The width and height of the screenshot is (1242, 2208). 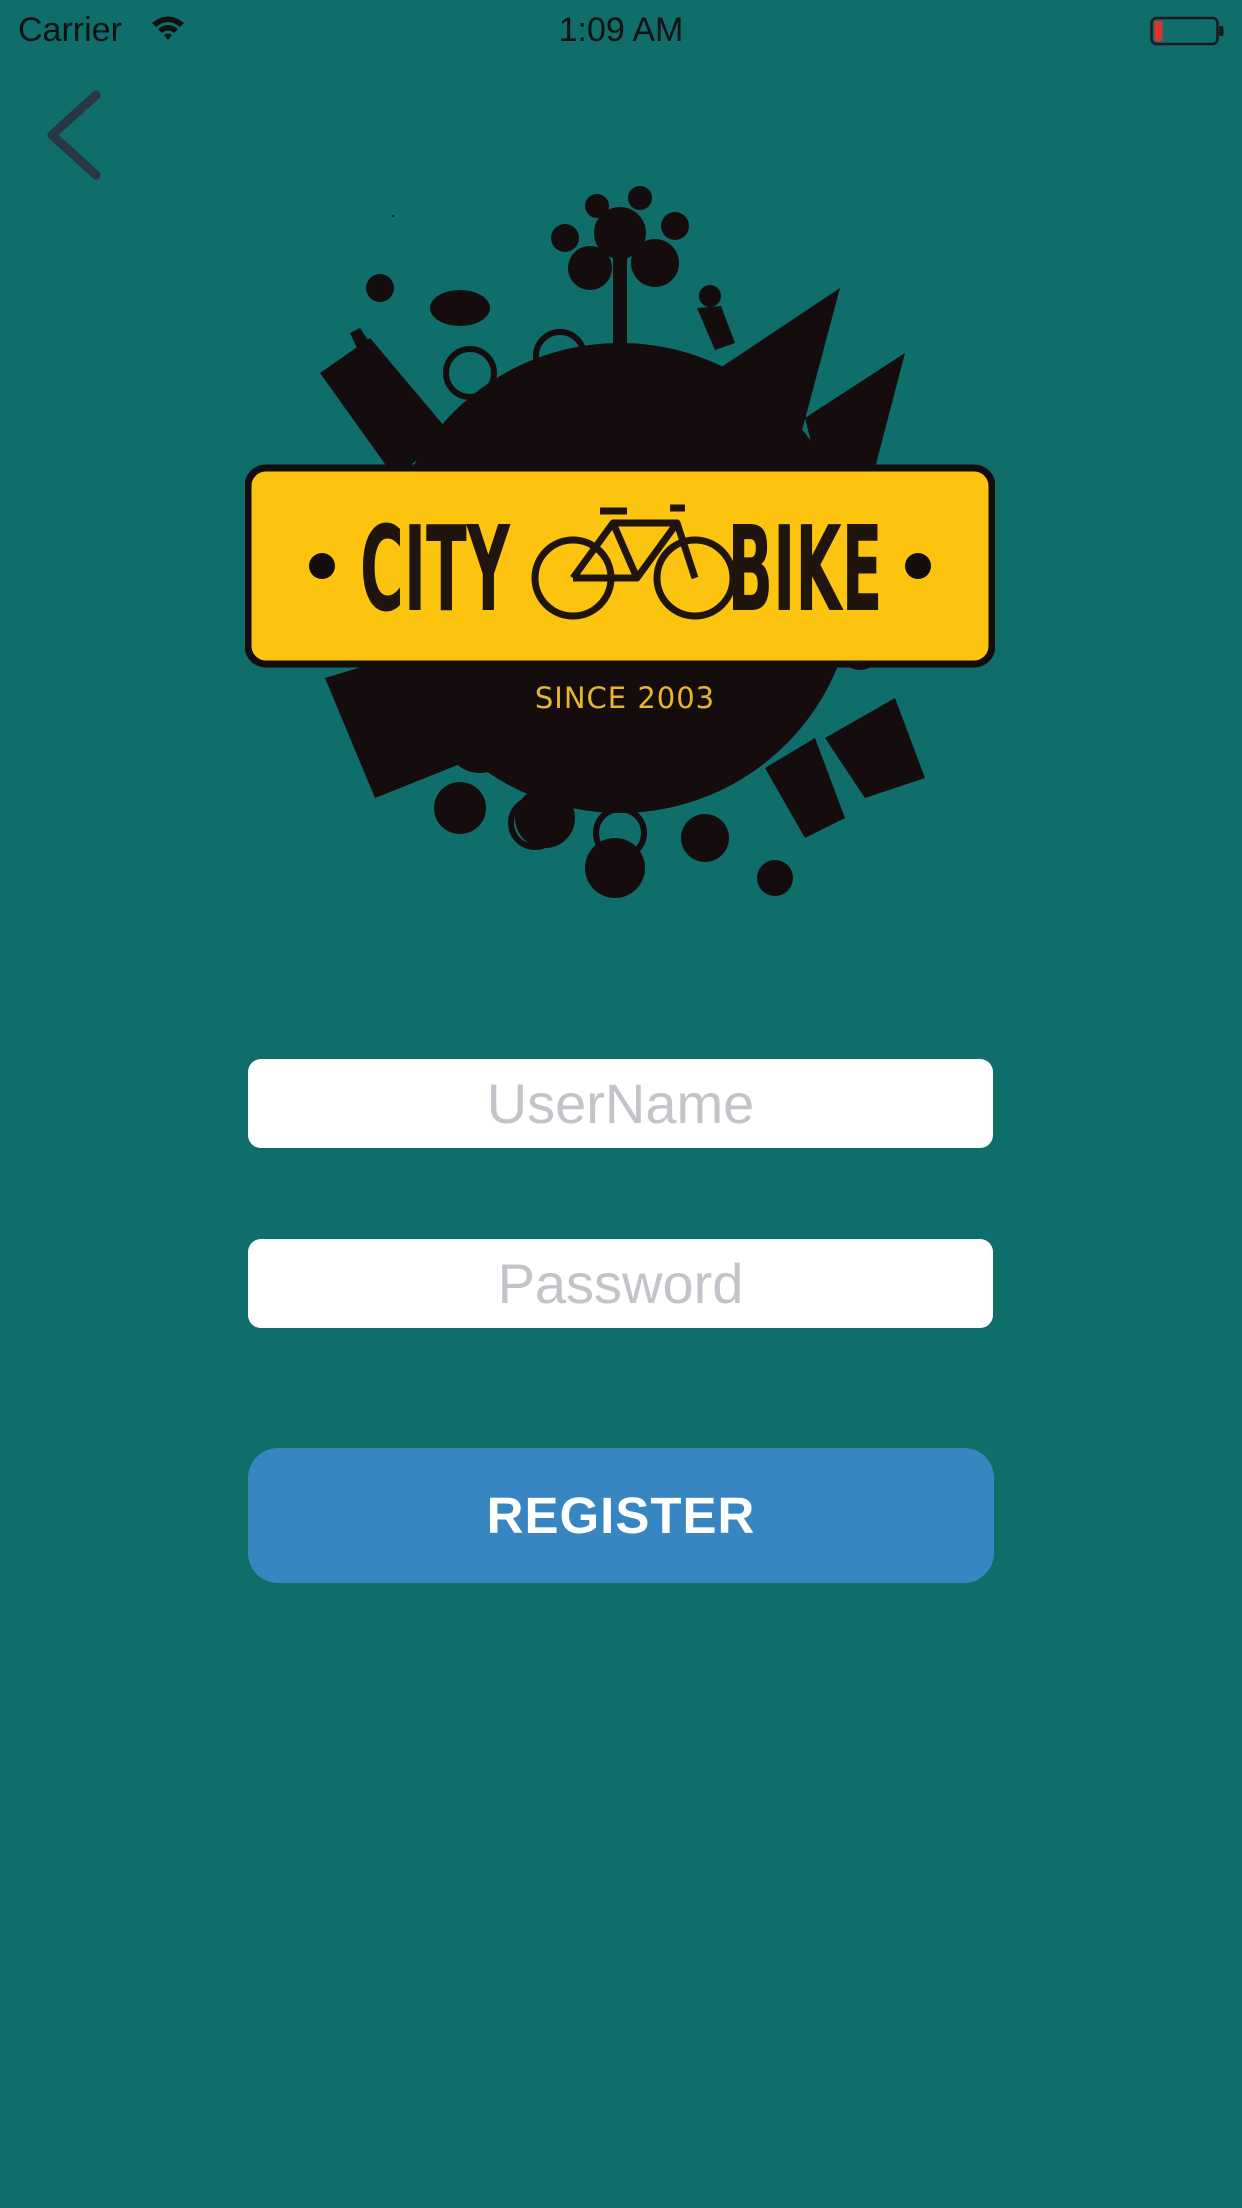 I want to click on status-bar: Carrier 1:09 AM, so click(x=621, y=30).